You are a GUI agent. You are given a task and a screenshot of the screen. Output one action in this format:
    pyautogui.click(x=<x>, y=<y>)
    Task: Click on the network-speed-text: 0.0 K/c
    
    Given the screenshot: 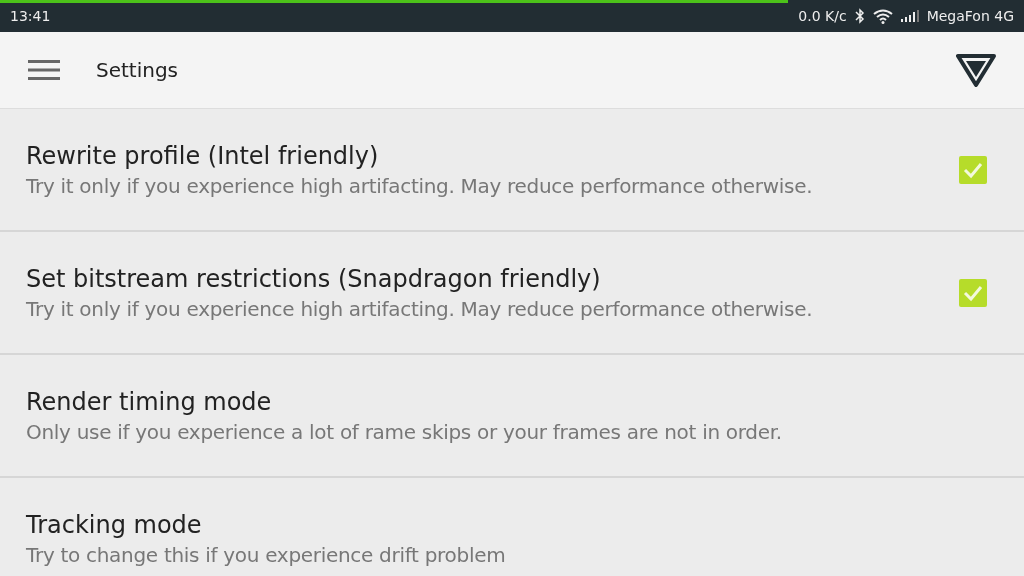 What is the action you would take?
    pyautogui.click(x=822, y=16)
    